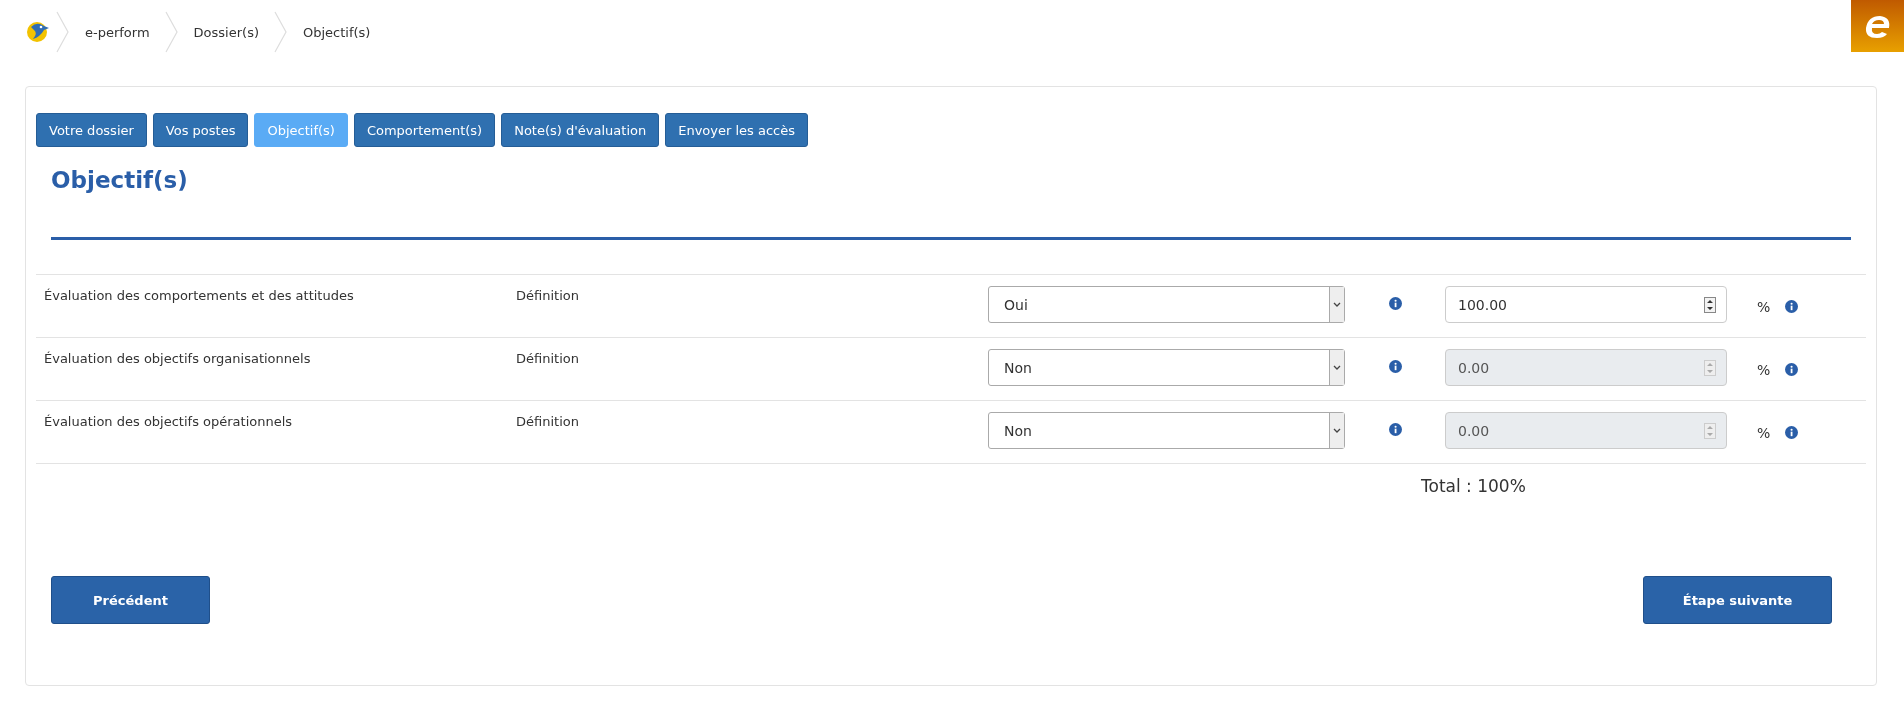 This screenshot has height=707, width=1904. What do you see at coordinates (1166, 304) in the screenshot?
I see `choice-dropdown: Oui` at bounding box center [1166, 304].